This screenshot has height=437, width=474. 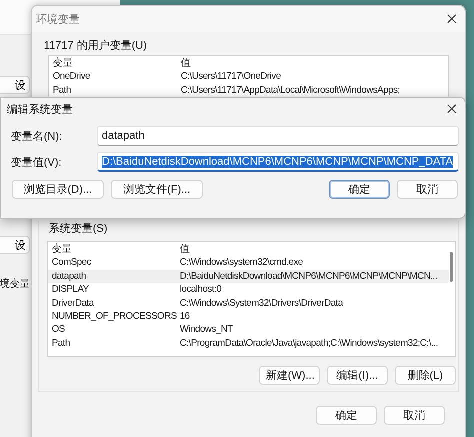 What do you see at coordinates (95, 46) in the screenshot?
I see `group-label: 11717 的用户变量(U)` at bounding box center [95, 46].